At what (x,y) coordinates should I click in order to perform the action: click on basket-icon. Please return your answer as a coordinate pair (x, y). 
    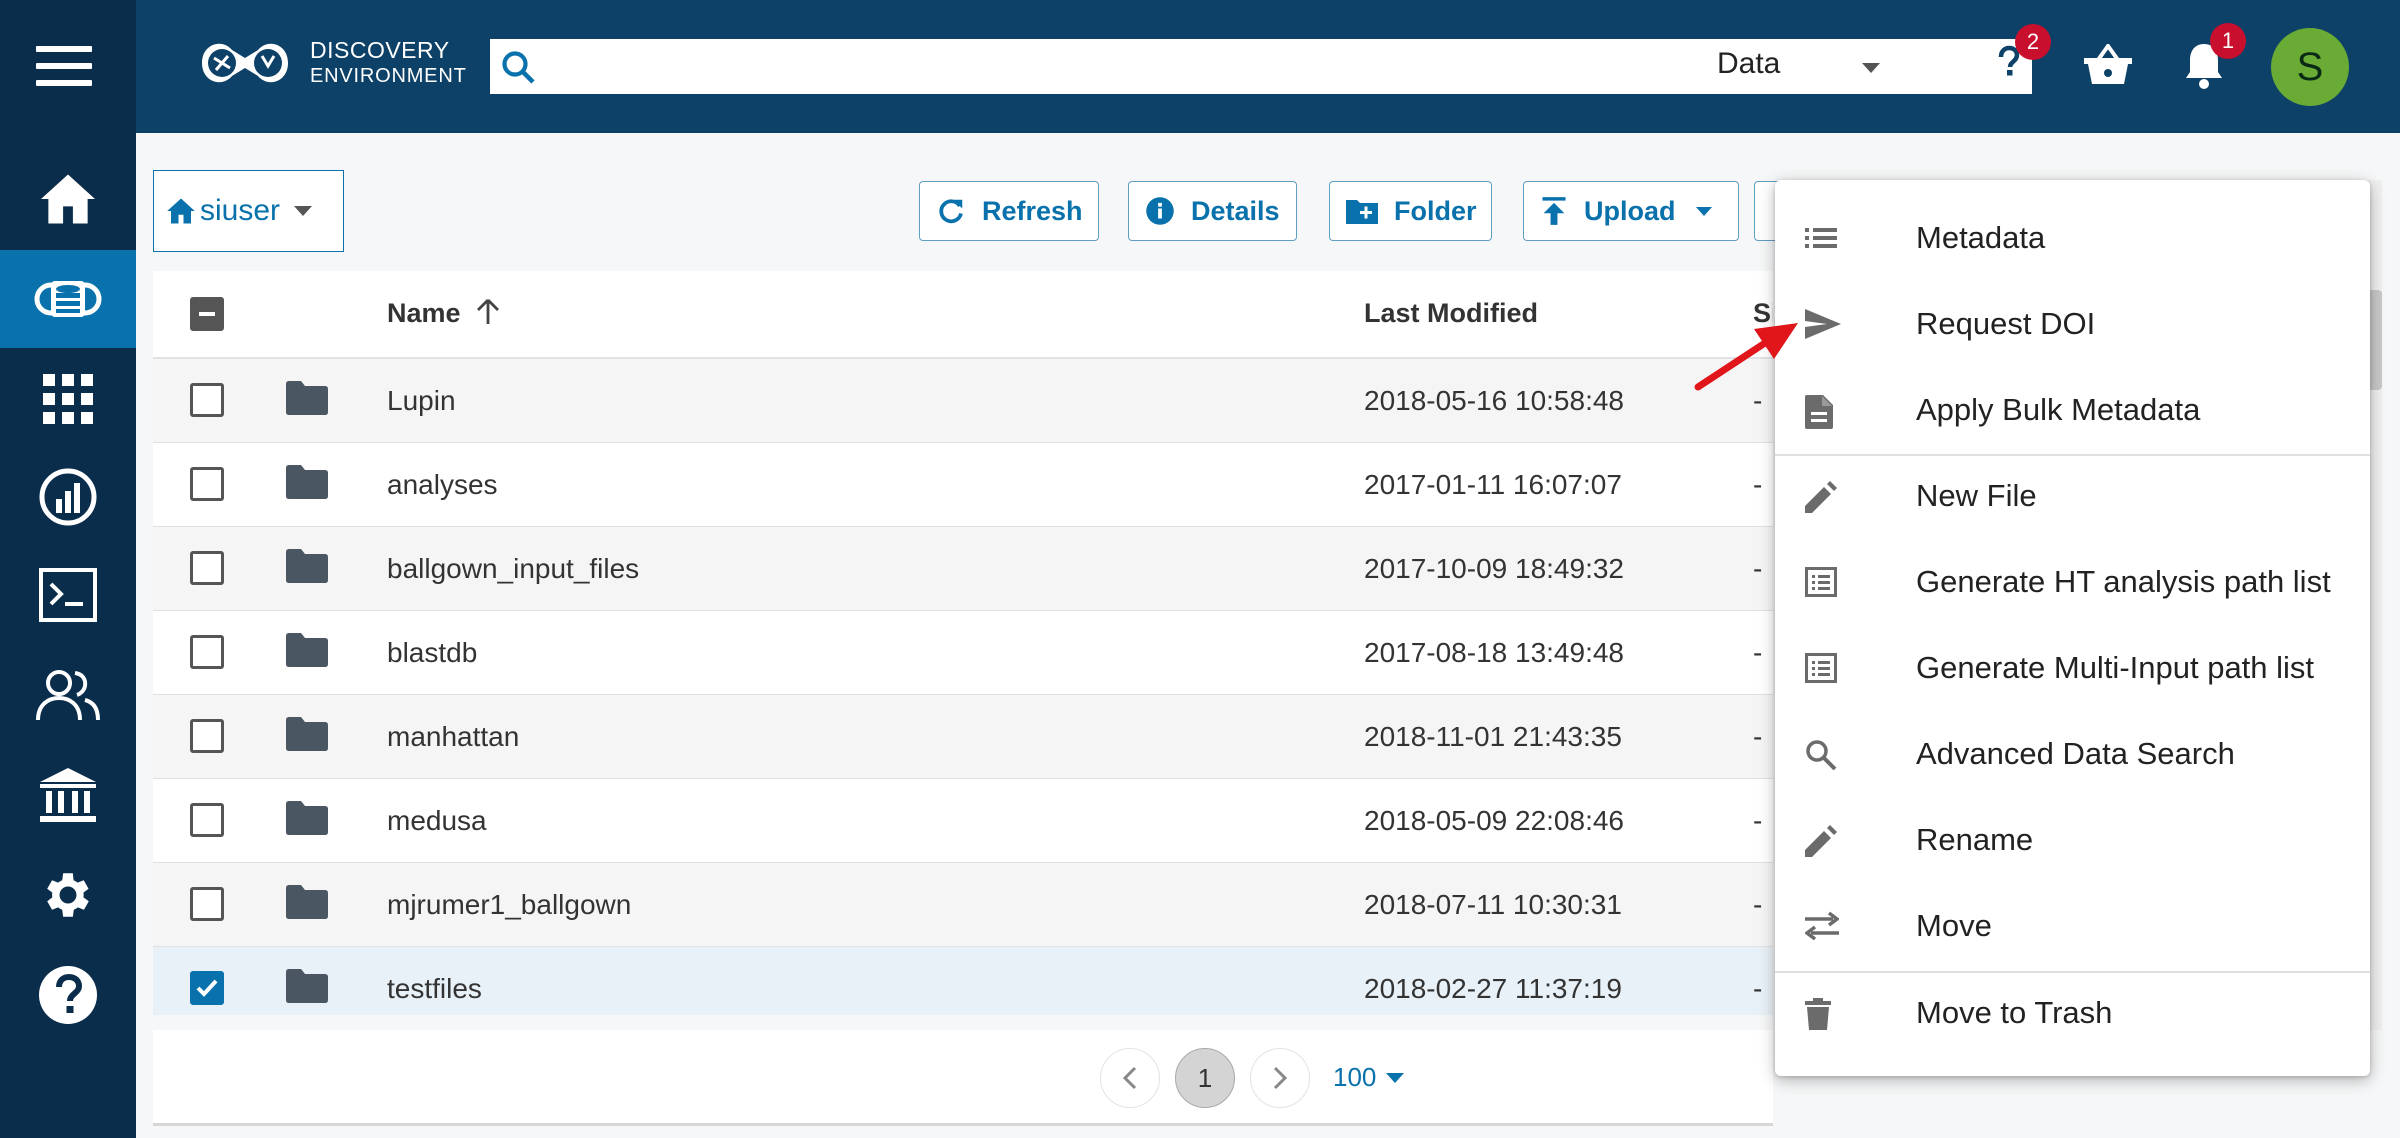
    Looking at the image, I should click on (2108, 64).